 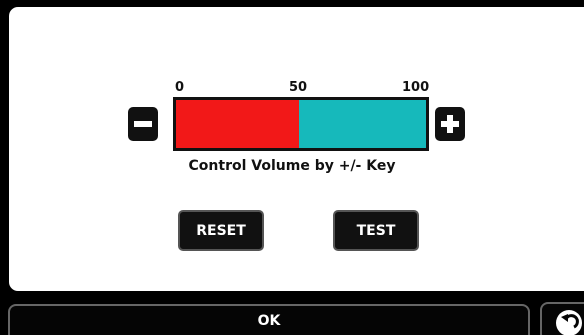 What do you see at coordinates (450, 124) in the screenshot?
I see `volume-increase-button` at bounding box center [450, 124].